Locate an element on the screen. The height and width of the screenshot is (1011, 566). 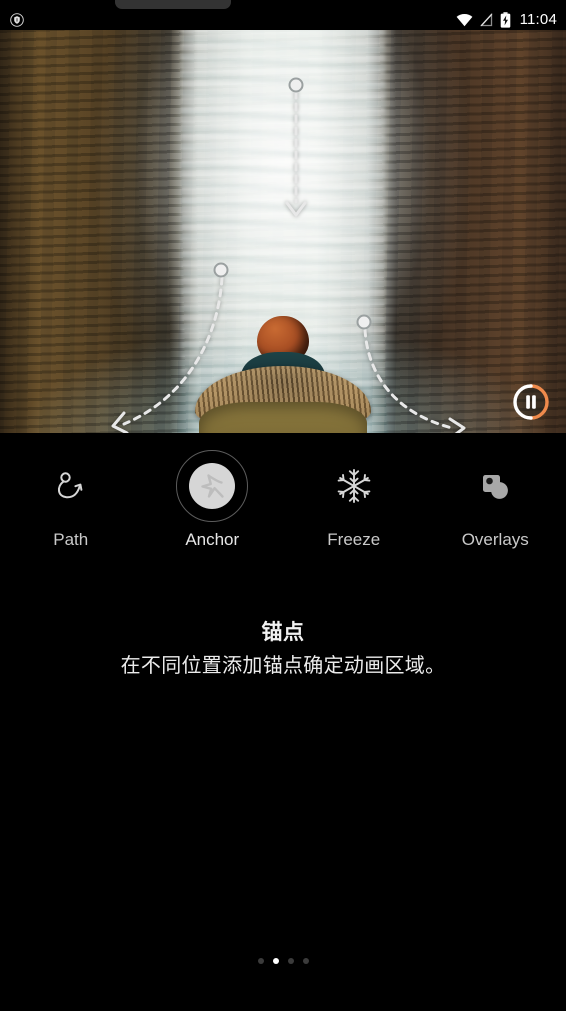
figure-coat is located at coordinates (283, 417).